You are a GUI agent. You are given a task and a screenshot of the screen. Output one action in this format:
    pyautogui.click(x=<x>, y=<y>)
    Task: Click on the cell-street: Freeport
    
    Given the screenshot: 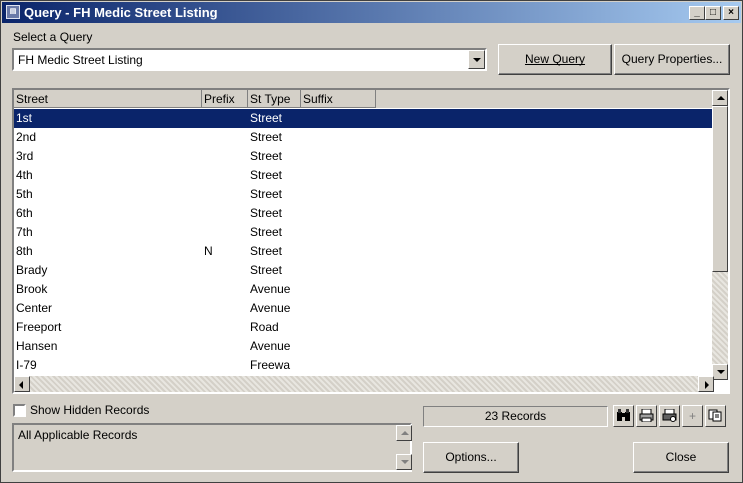 What is the action you would take?
    pyautogui.click(x=39, y=327)
    